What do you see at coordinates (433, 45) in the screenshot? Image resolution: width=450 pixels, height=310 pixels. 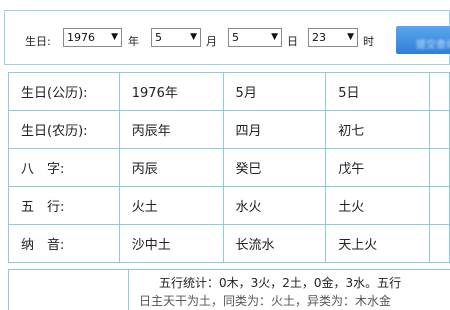 I see `submit-label: 提交查询` at bounding box center [433, 45].